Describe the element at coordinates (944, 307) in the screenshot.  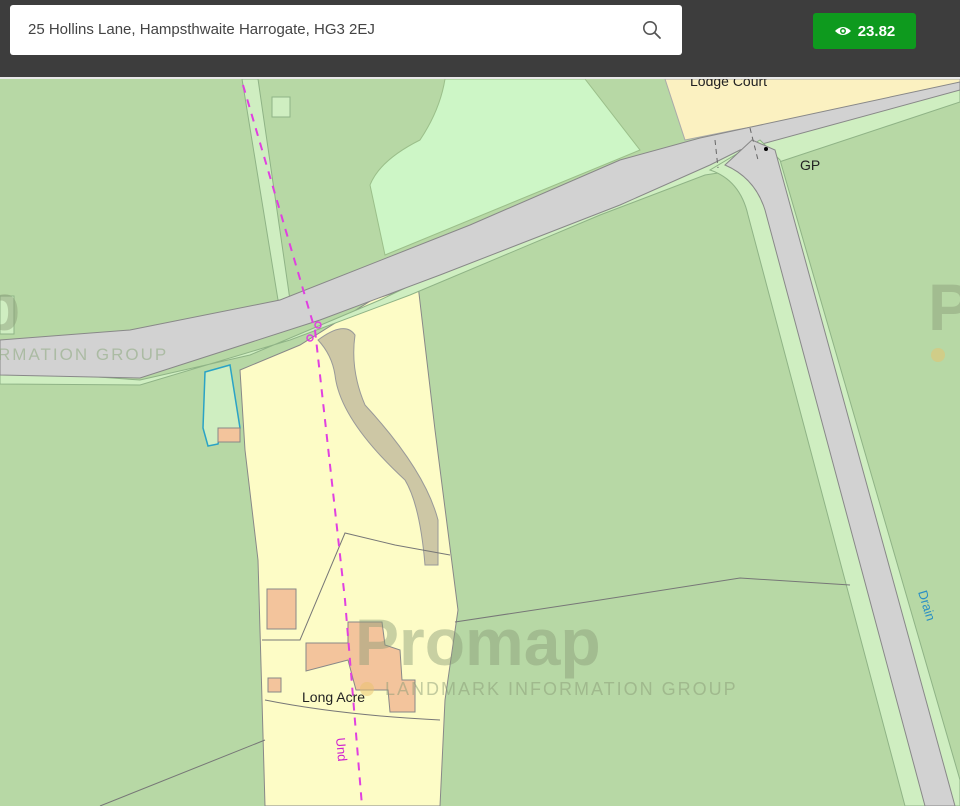
I see `watermark-right-partial: P` at that location.